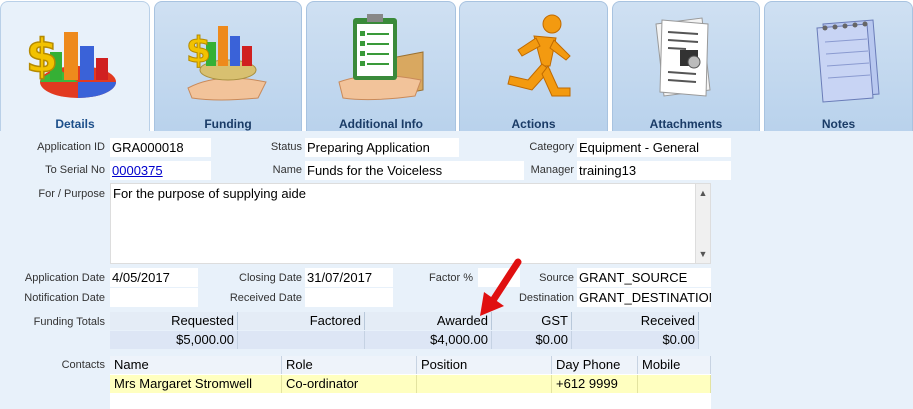 Image resolution: width=913 pixels, height=409 pixels. I want to click on contacts-header-mobile: Mobile, so click(674, 365).